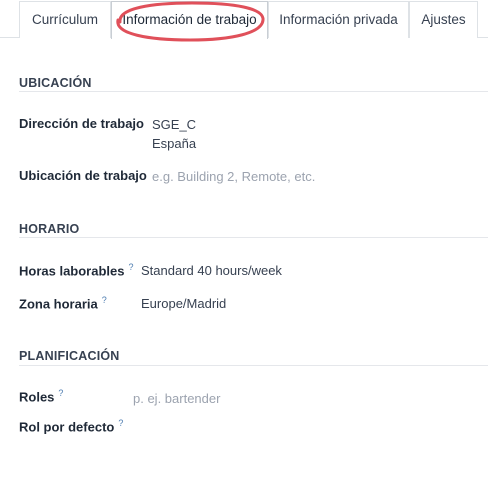  Describe the element at coordinates (443, 19) in the screenshot. I see `tab-settings: Ajustes` at that location.